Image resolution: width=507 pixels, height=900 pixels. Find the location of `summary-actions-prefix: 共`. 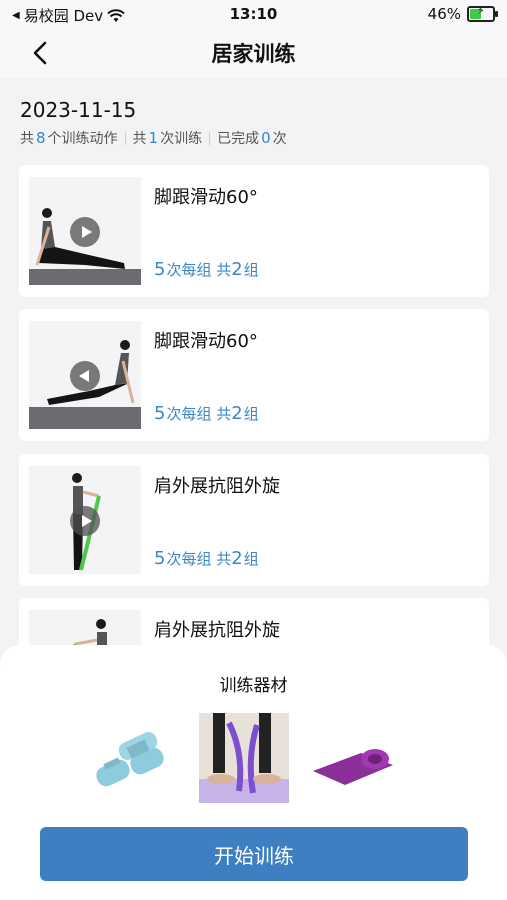

summary-actions-prefix: 共 is located at coordinates (27, 139).